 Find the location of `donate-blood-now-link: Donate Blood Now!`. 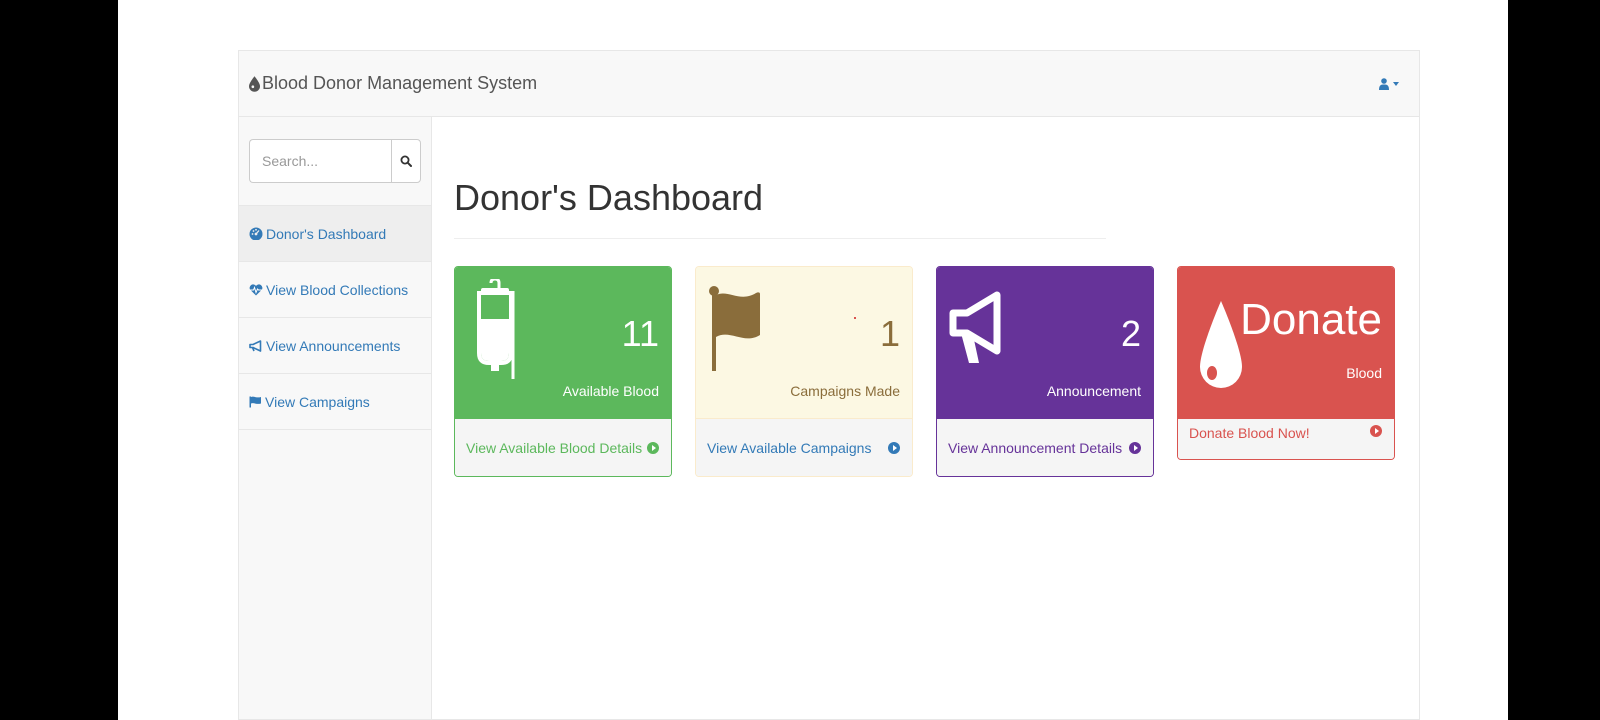

donate-blood-now-link: Donate Blood Now! is located at coordinates (1286, 439).